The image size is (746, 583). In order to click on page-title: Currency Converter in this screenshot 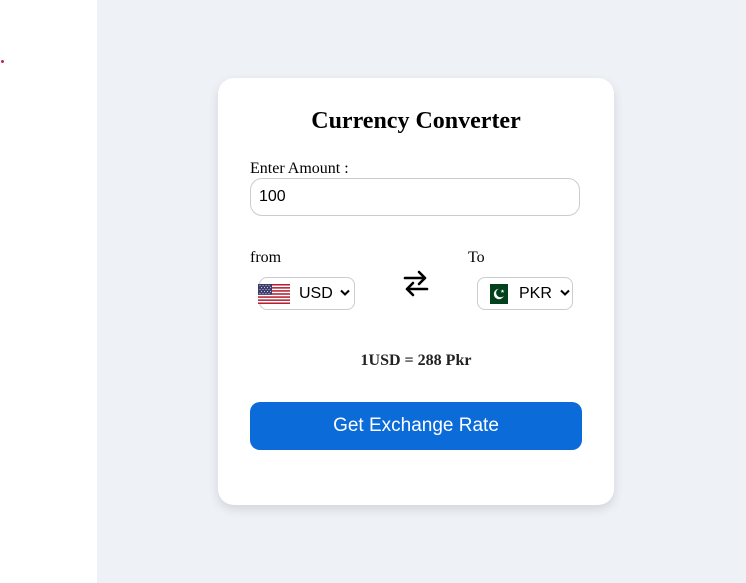, I will do `click(416, 121)`.